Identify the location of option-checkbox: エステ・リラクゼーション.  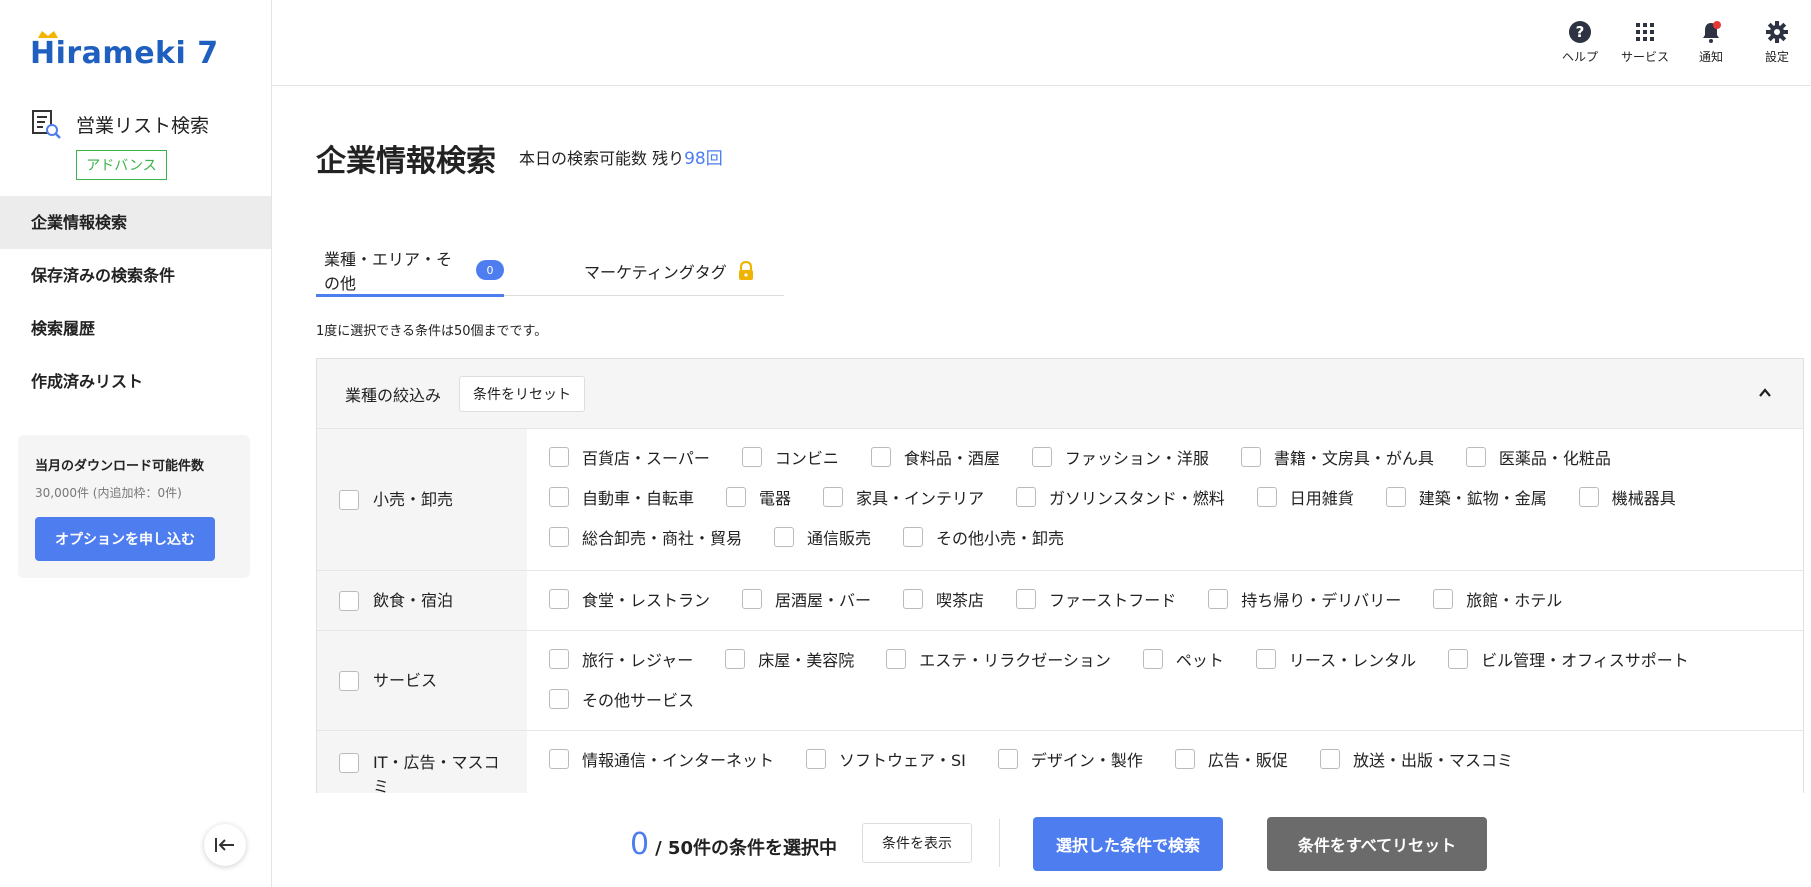
(998, 659).